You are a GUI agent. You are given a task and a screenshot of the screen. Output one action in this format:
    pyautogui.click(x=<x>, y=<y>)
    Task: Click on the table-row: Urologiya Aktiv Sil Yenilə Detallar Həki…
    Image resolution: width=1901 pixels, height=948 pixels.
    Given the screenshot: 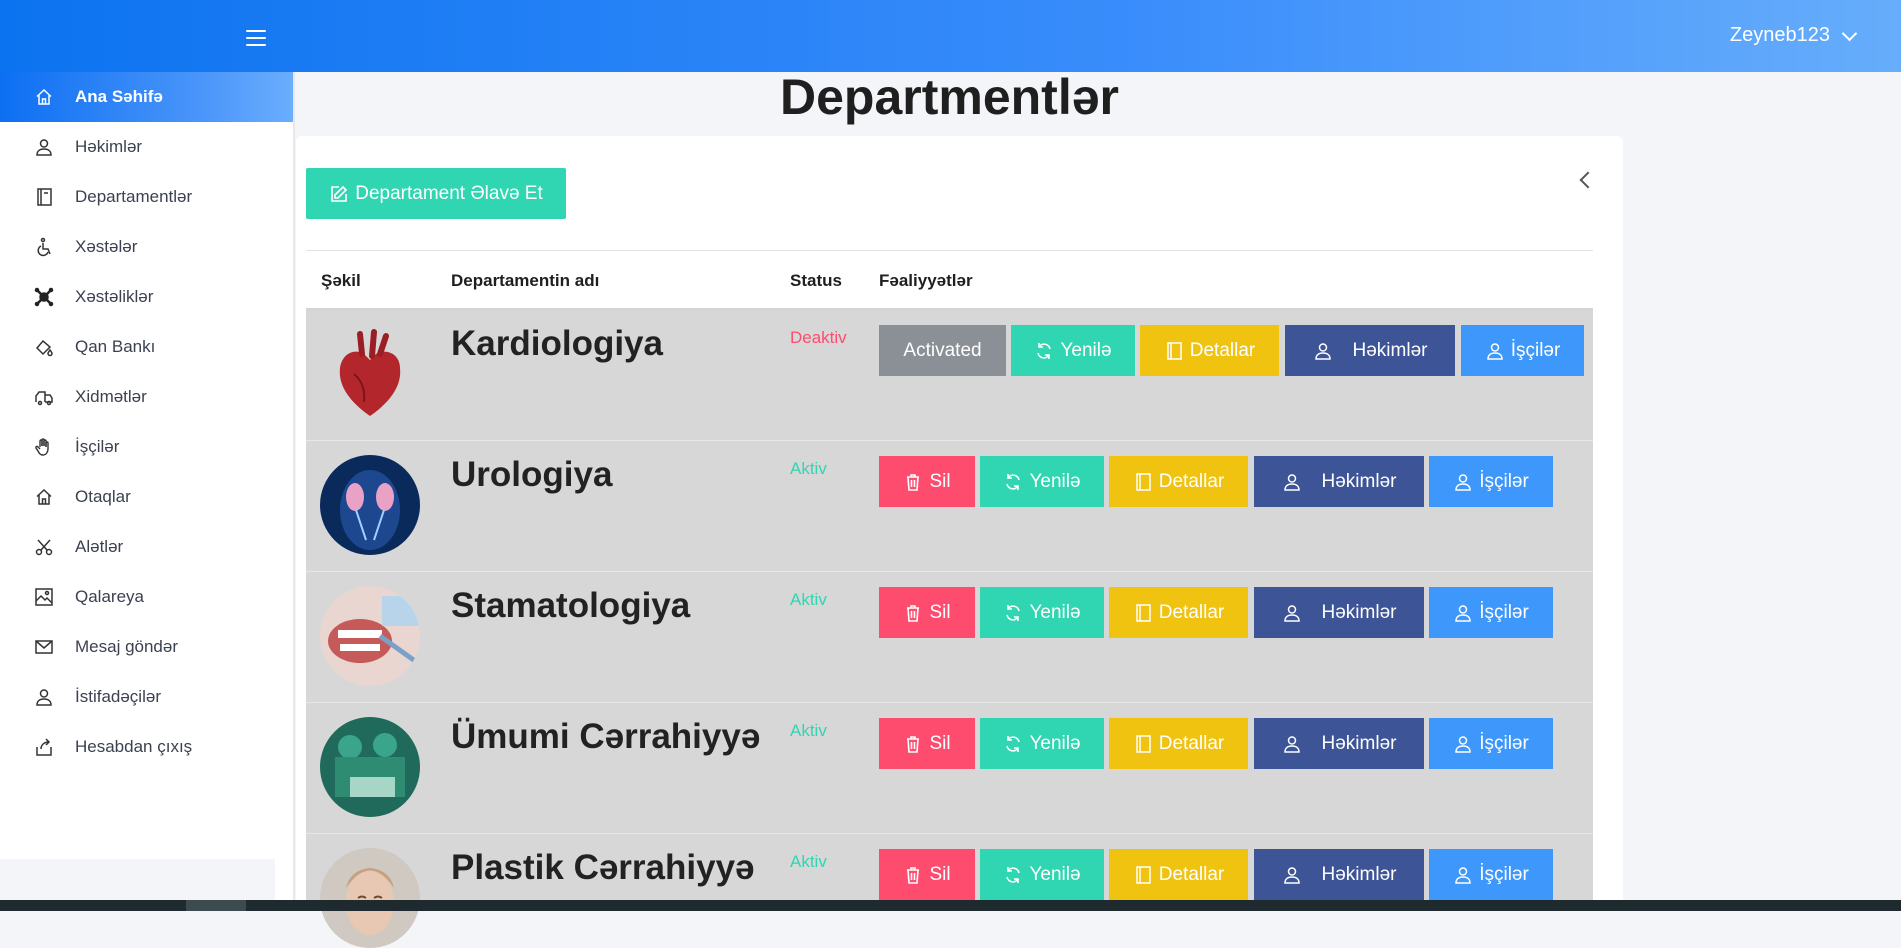 What is the action you would take?
    pyautogui.click(x=949, y=506)
    